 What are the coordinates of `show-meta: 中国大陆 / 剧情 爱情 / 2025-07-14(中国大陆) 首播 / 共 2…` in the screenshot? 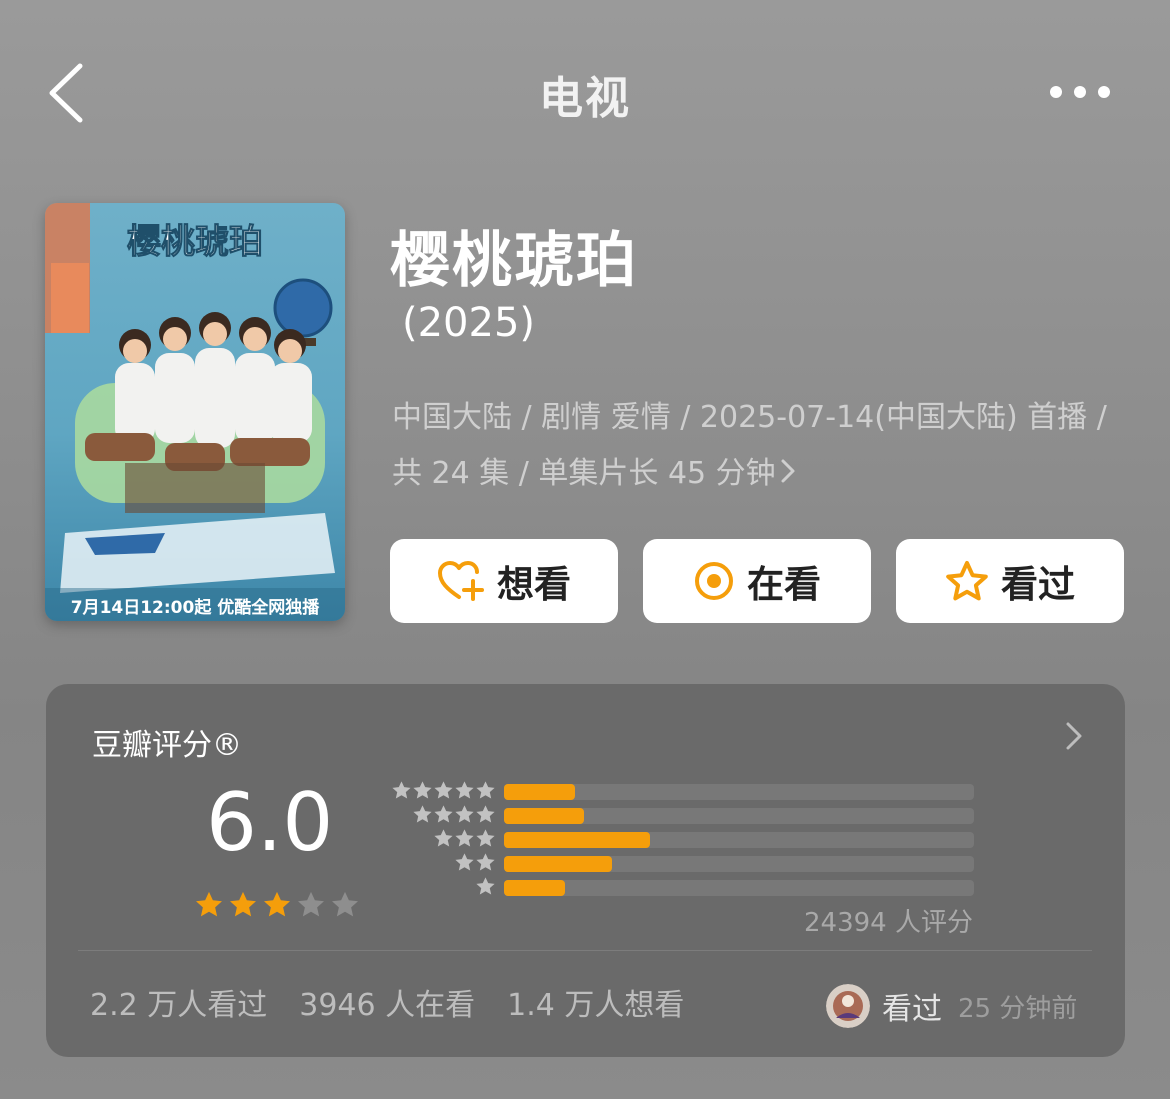 It's located at (757, 446).